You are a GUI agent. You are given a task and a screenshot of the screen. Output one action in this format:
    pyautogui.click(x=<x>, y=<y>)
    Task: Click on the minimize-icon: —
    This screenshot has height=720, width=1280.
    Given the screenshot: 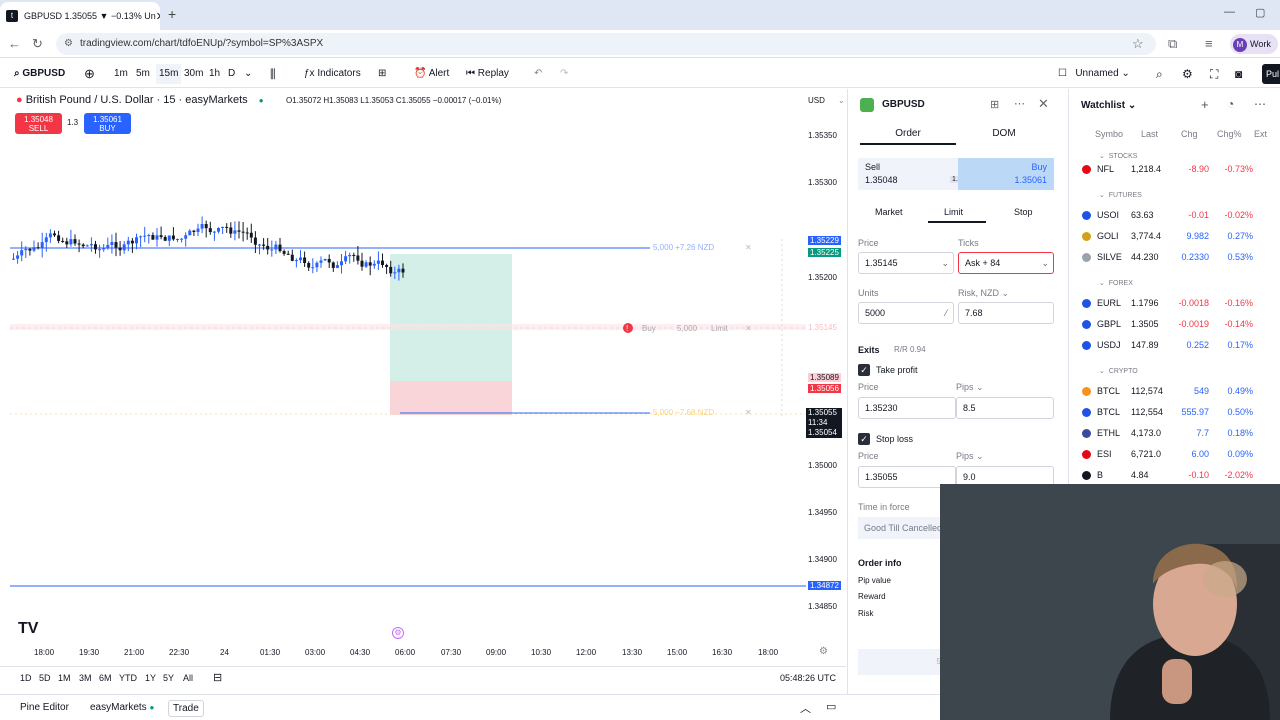 What is the action you would take?
    pyautogui.click(x=1229, y=12)
    